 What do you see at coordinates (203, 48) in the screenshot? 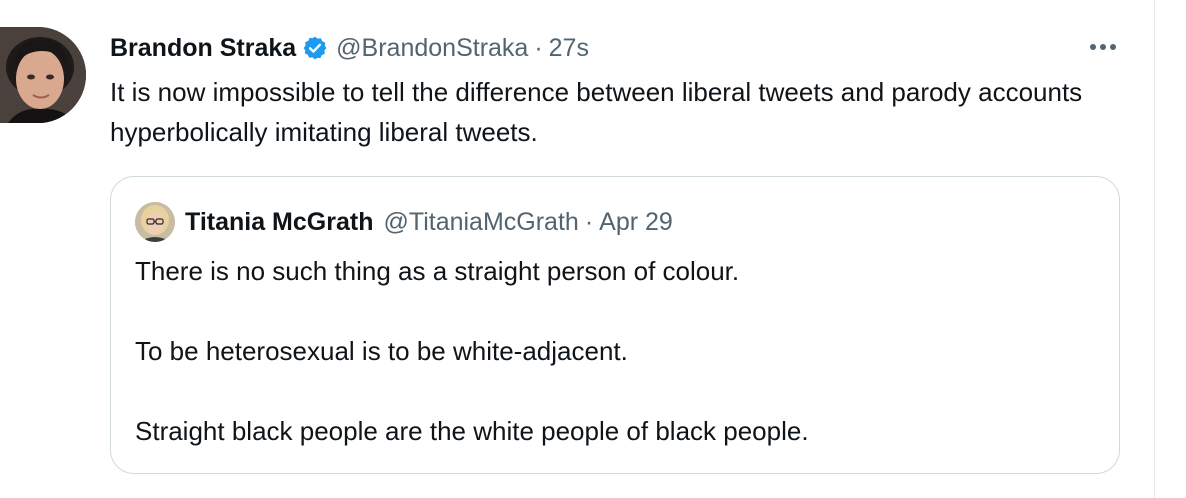
I see `author-name: Brandon Straka` at bounding box center [203, 48].